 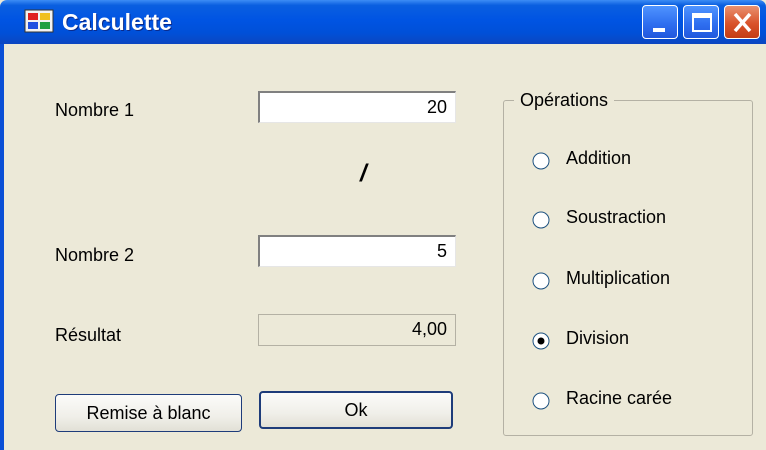 What do you see at coordinates (599, 158) in the screenshot?
I see `radio-label: Addition` at bounding box center [599, 158].